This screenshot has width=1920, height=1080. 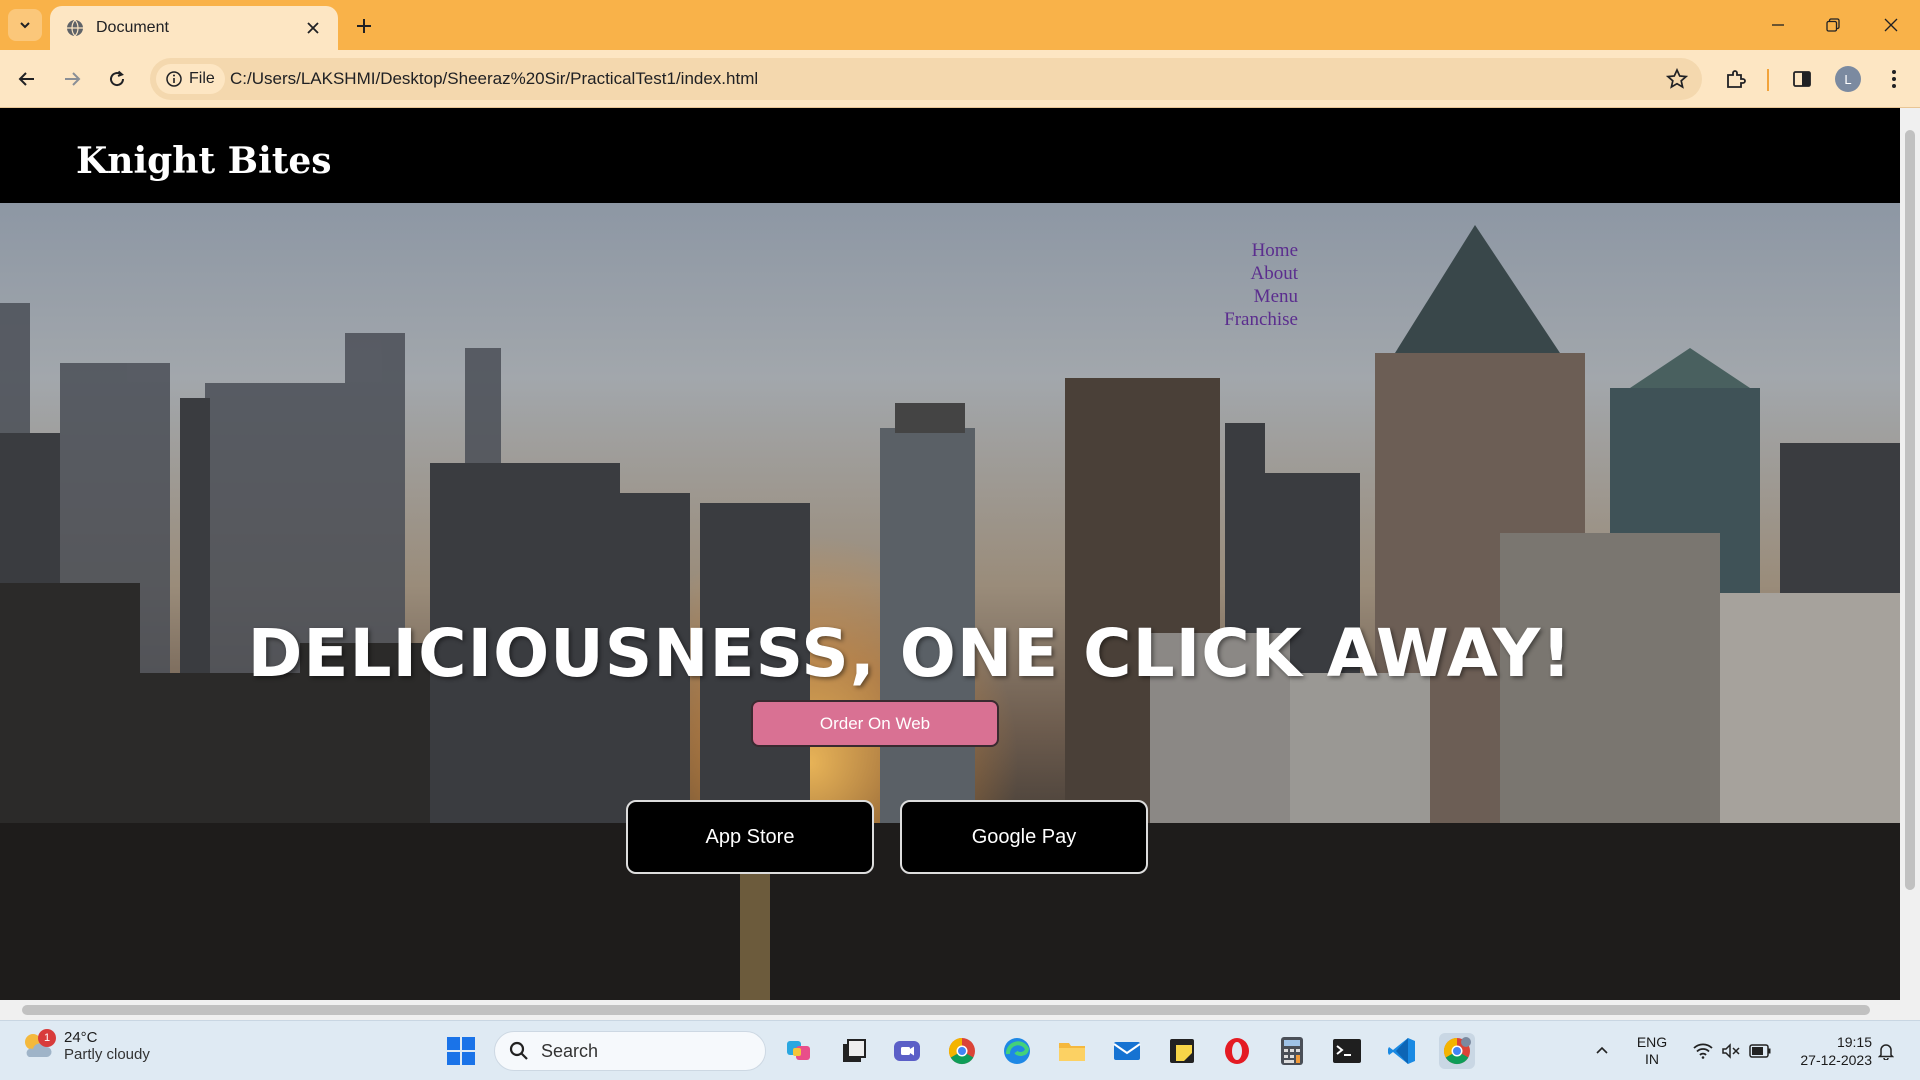 I want to click on extensions-button, so click(x=1736, y=79).